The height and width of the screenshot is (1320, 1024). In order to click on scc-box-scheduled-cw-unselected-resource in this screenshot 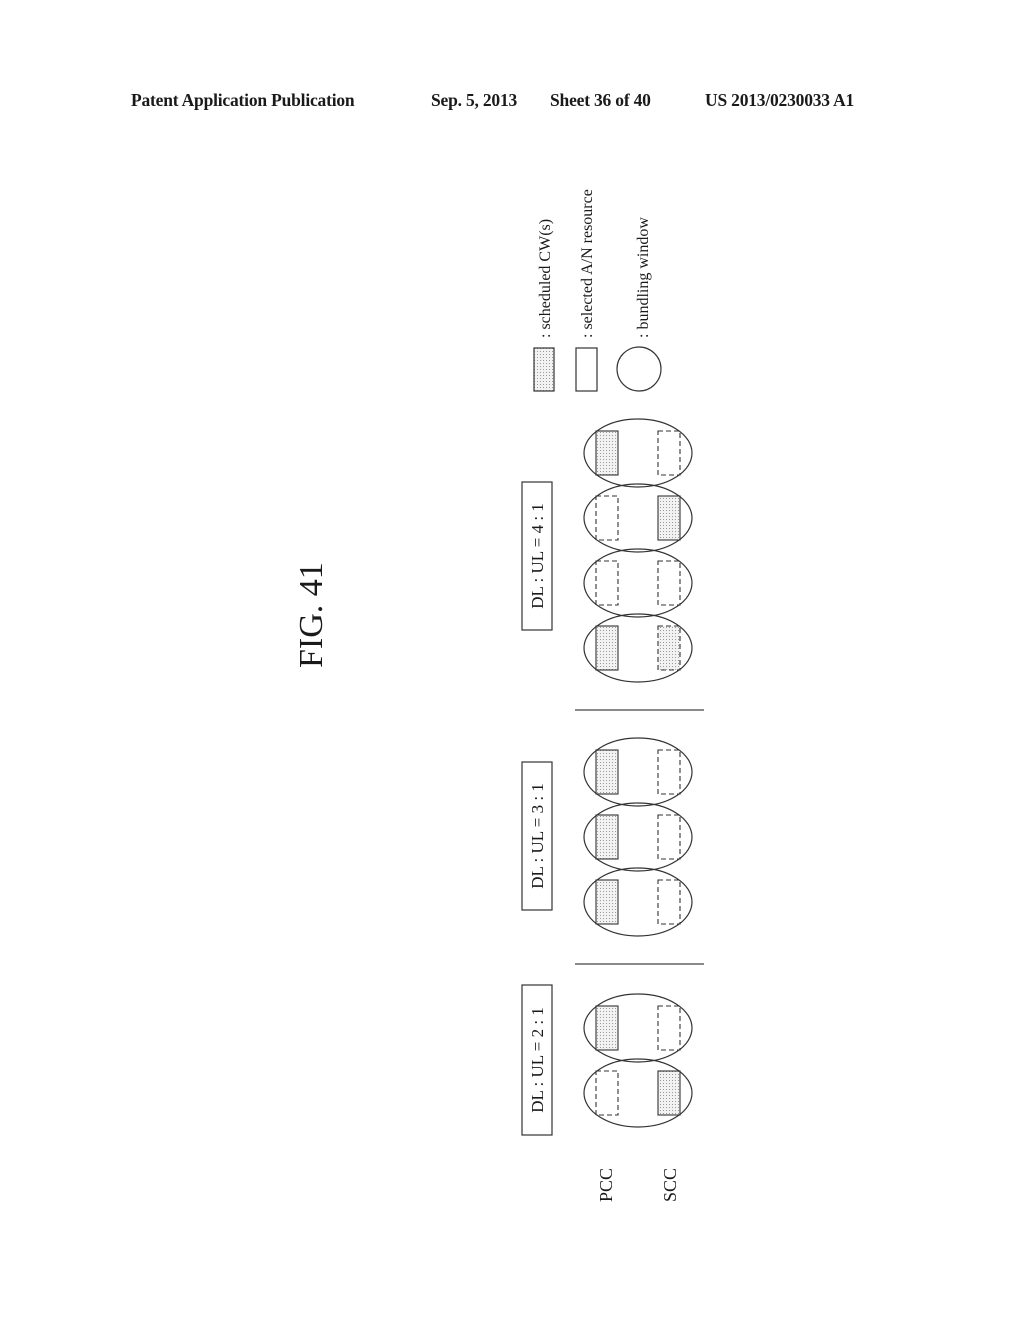, I will do `click(669, 648)`.